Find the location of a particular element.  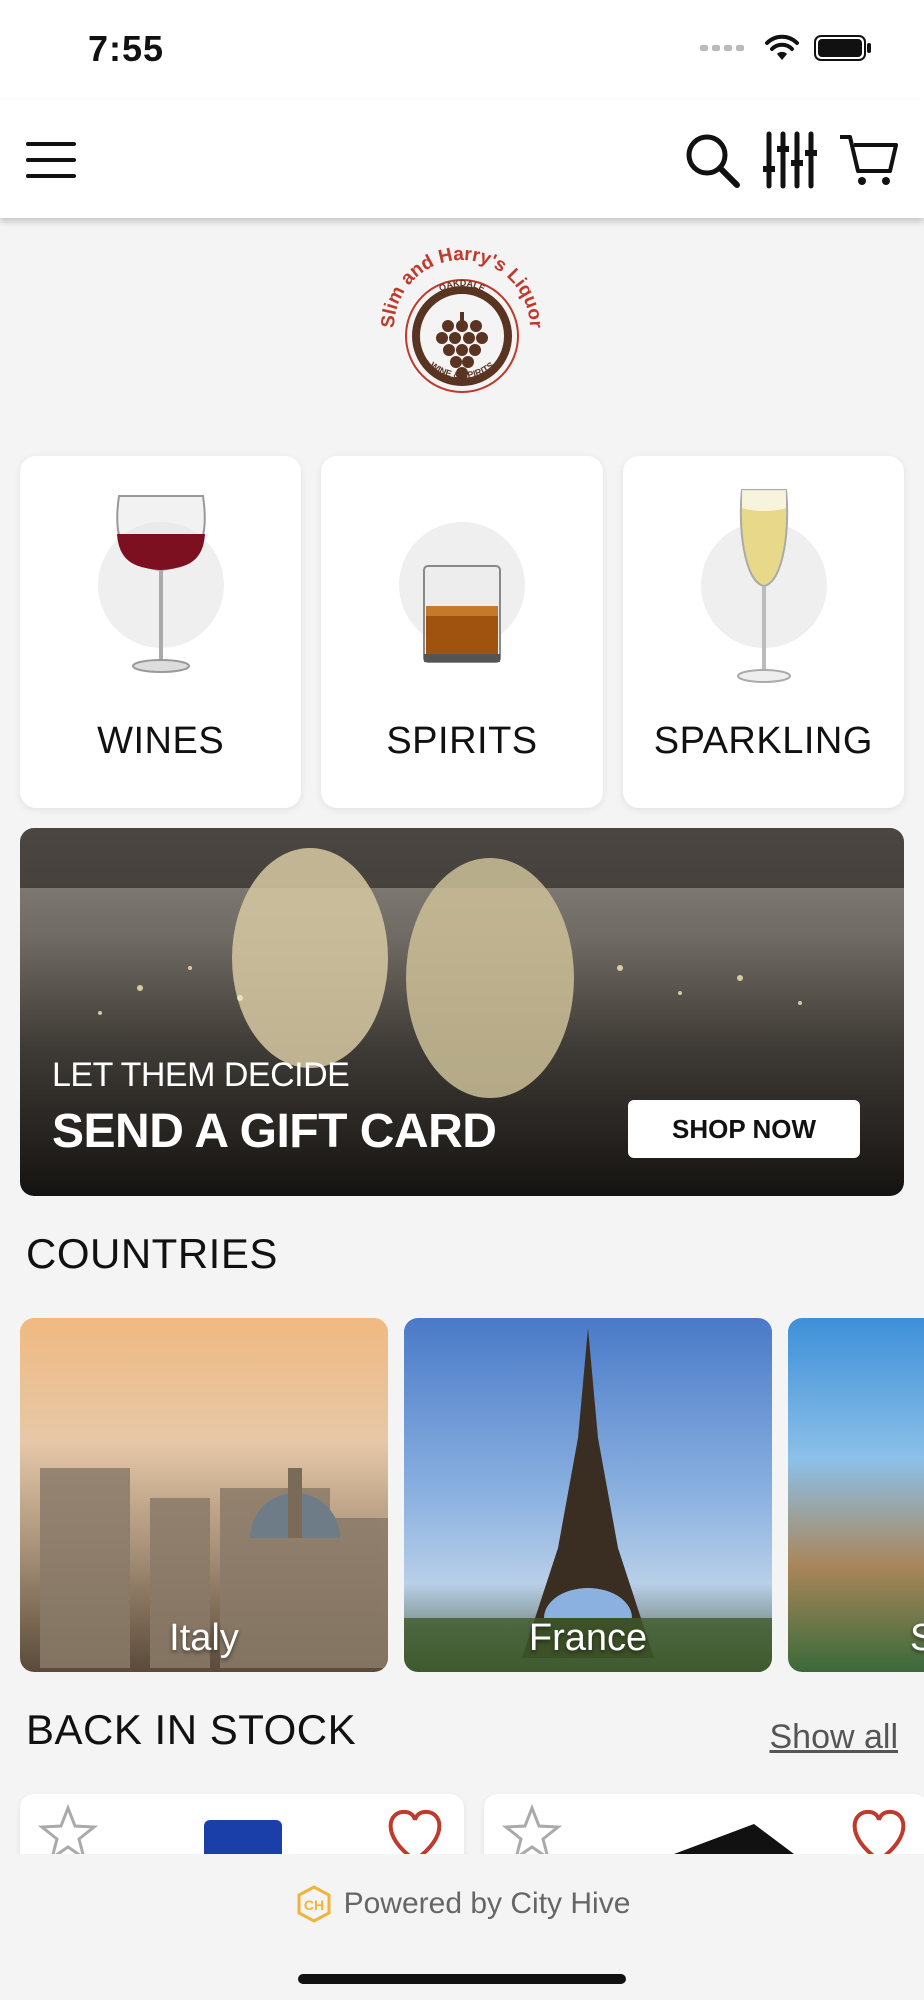

search-icon is located at coordinates (712, 160).